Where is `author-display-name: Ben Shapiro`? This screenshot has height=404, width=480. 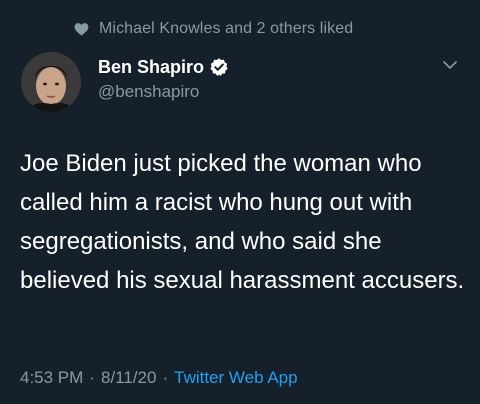 author-display-name: Ben Shapiro is located at coordinates (151, 67).